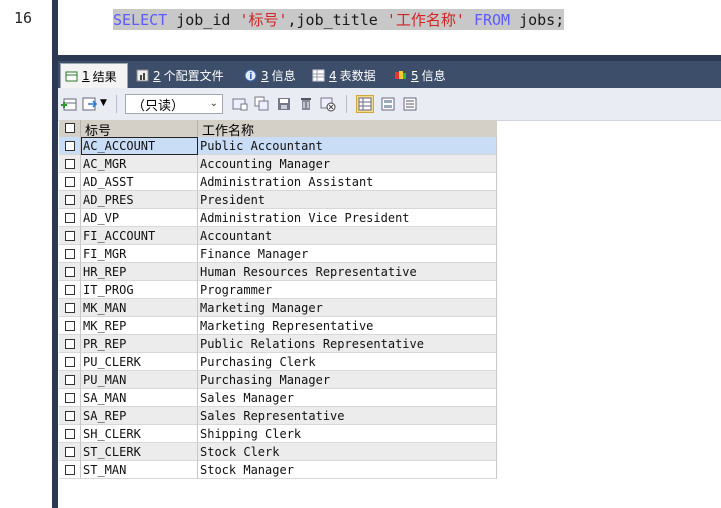 This screenshot has height=508, width=721. I want to click on cell-job-title: Public Relations Representative, so click(347, 344).